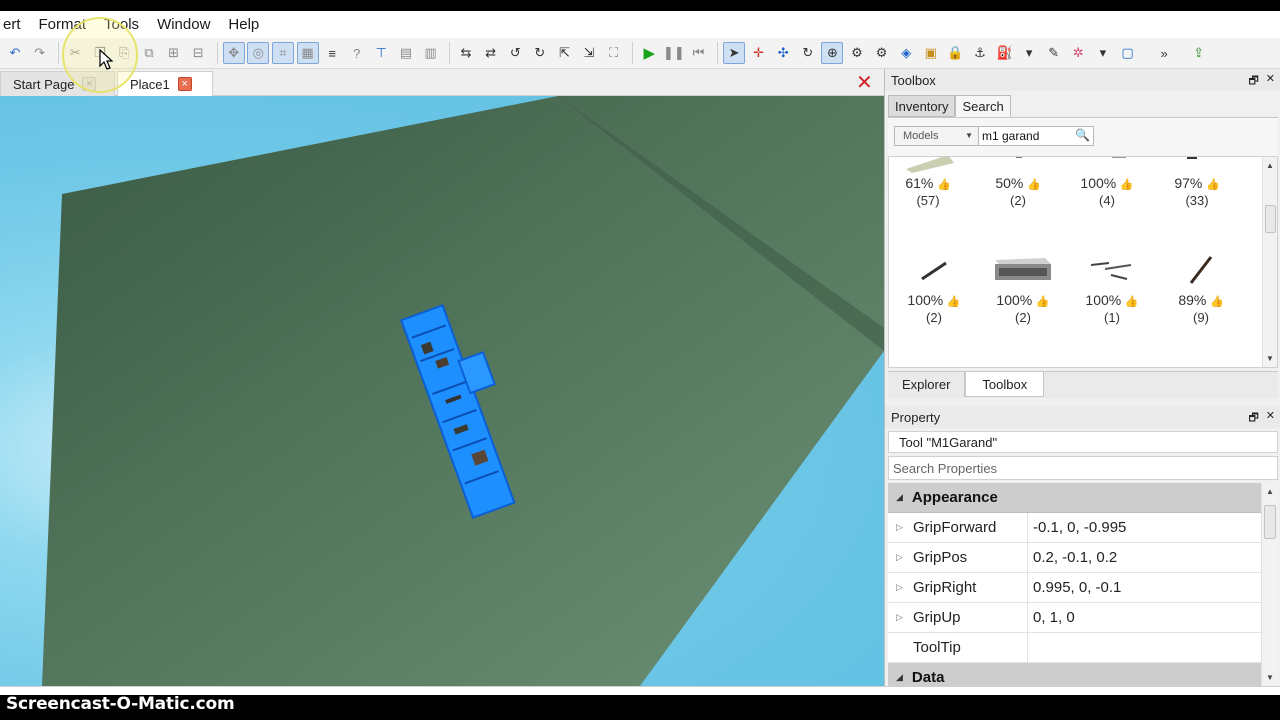 The width and height of the screenshot is (1280, 720). I want to click on lock-icon: 🔒, so click(955, 53).